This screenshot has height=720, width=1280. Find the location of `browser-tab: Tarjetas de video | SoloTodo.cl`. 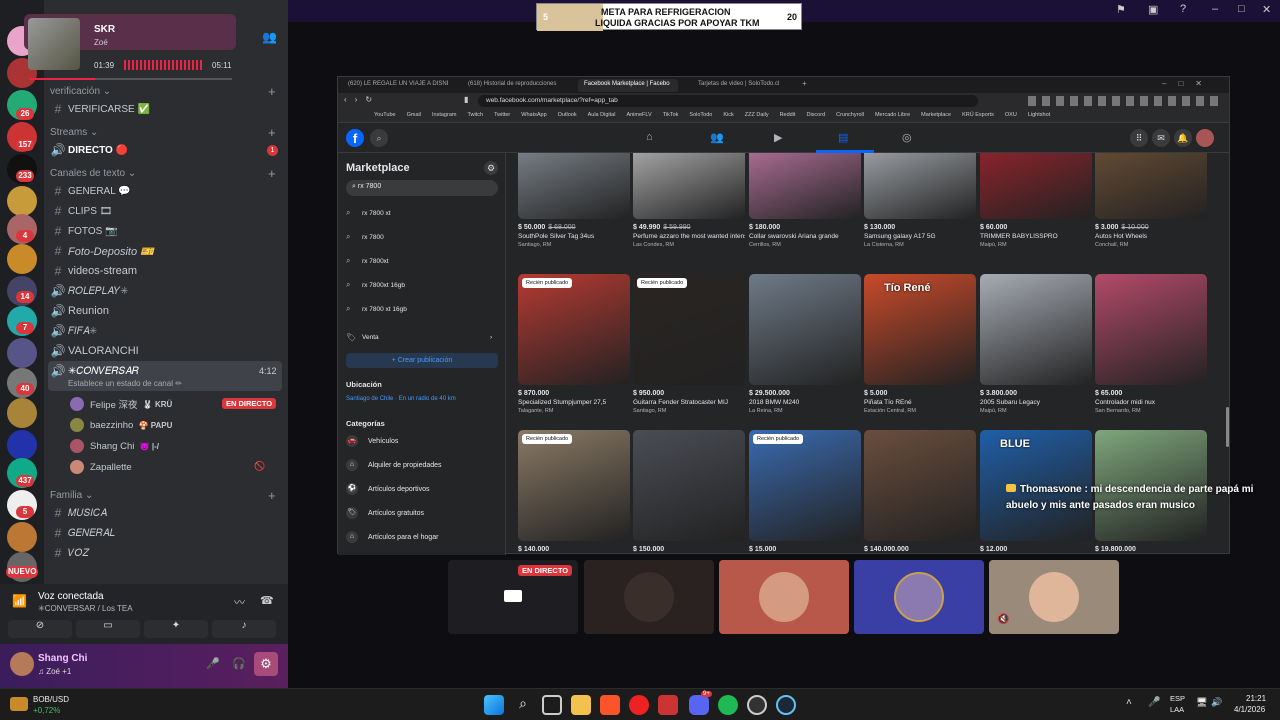

browser-tab: Tarjetas de video | SoloTodo.cl is located at coordinates (745, 85).